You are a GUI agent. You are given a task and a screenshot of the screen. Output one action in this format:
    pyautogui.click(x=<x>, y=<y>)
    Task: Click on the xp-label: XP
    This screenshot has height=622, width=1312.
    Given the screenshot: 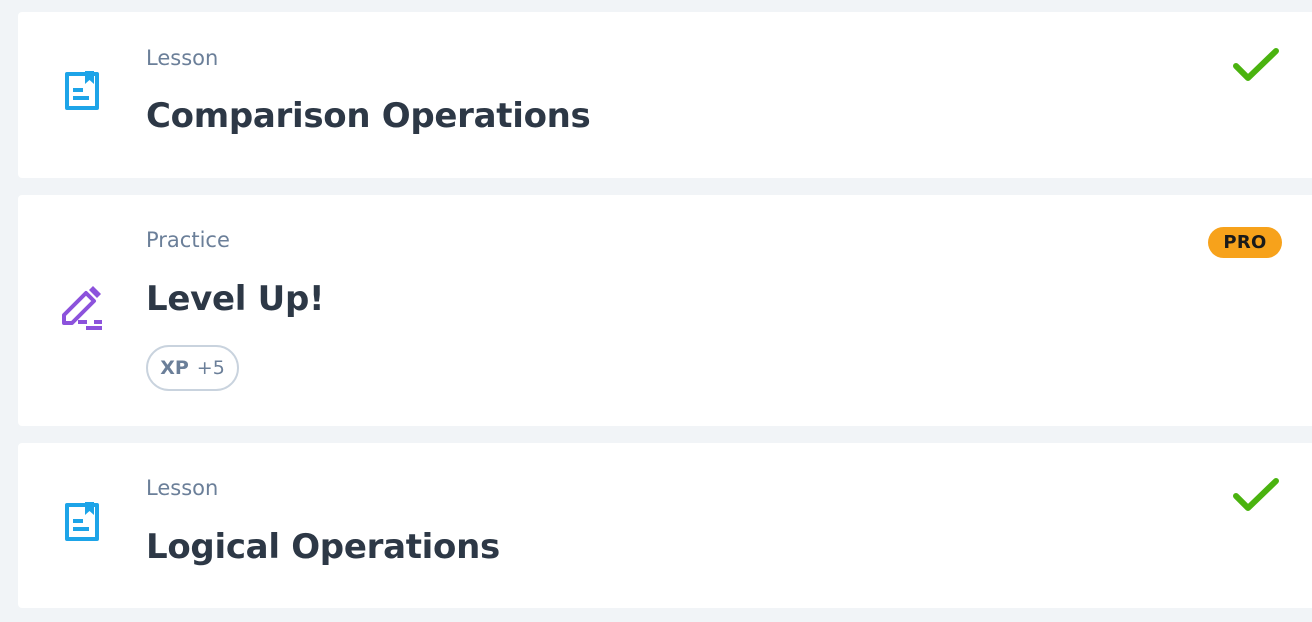 What is the action you would take?
    pyautogui.click(x=174, y=368)
    